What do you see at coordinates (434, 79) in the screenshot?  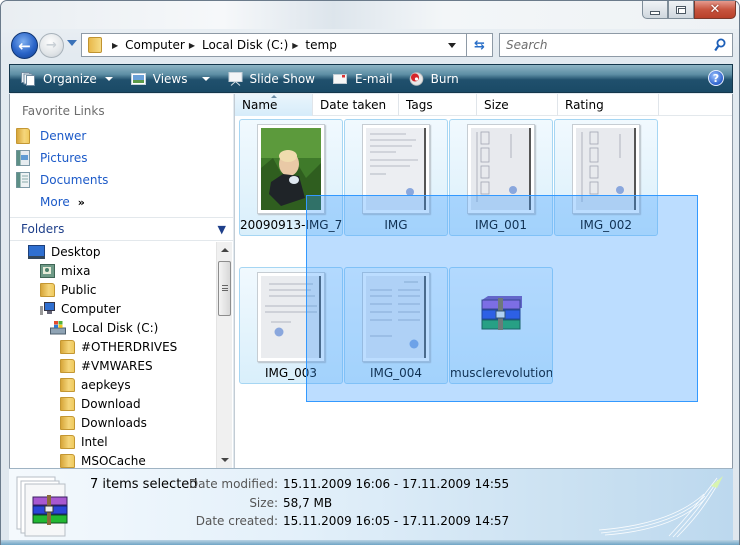 I see `burn-button: Burn` at bounding box center [434, 79].